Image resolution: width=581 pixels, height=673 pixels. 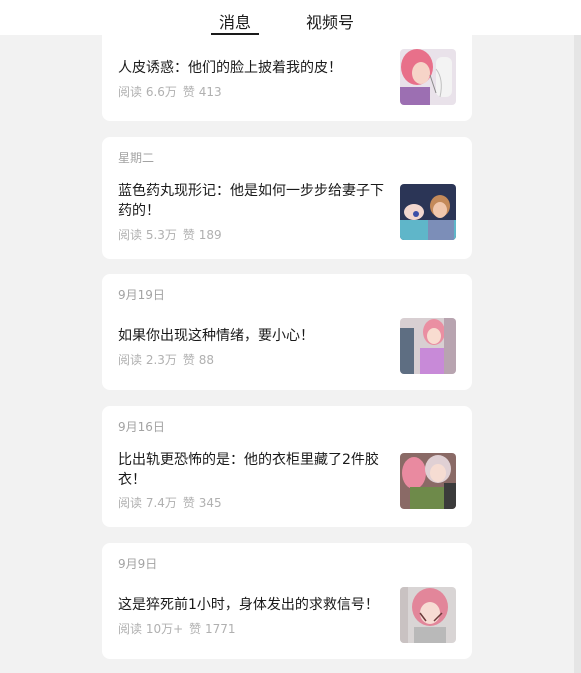 What do you see at coordinates (198, 360) in the screenshot?
I see `like-count: 赞 88` at bounding box center [198, 360].